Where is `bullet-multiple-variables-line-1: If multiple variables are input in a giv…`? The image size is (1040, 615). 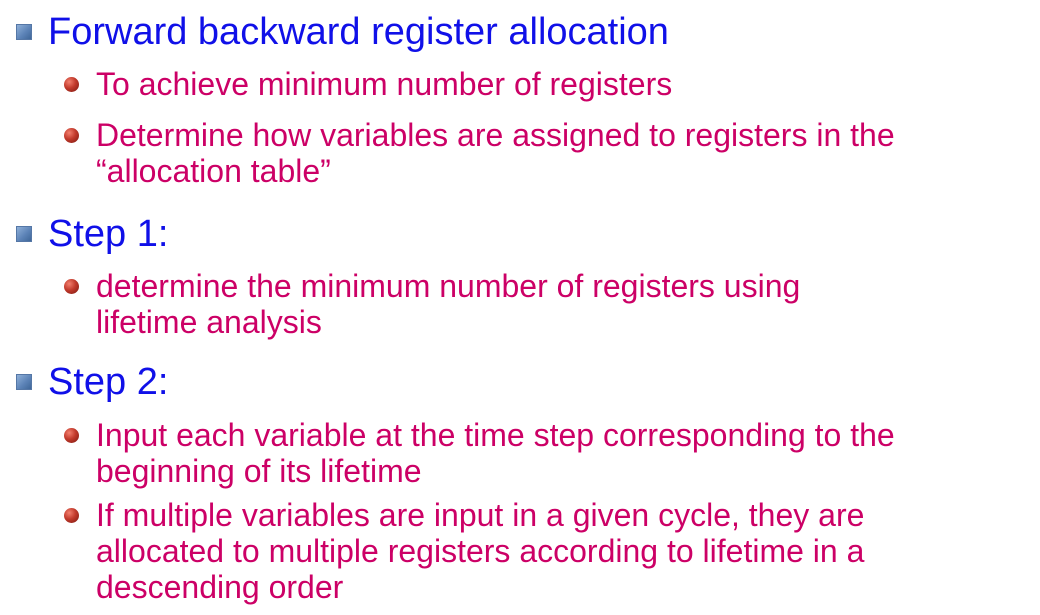 bullet-multiple-variables-line-1: If multiple variables are input in a giv… is located at coordinates (480, 515).